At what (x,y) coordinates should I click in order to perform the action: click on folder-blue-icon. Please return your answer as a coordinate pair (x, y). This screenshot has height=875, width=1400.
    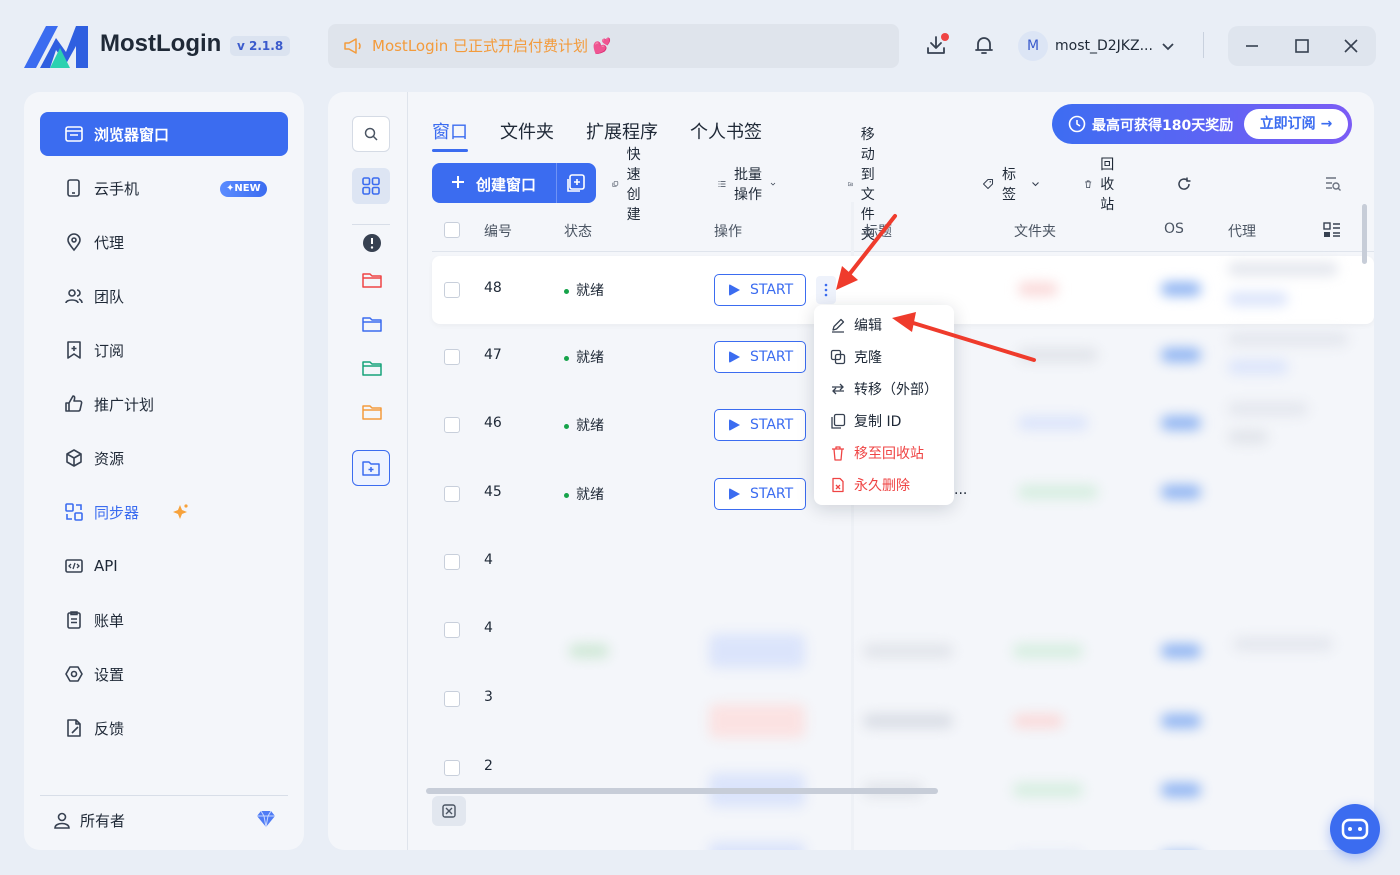
    Looking at the image, I should click on (372, 324).